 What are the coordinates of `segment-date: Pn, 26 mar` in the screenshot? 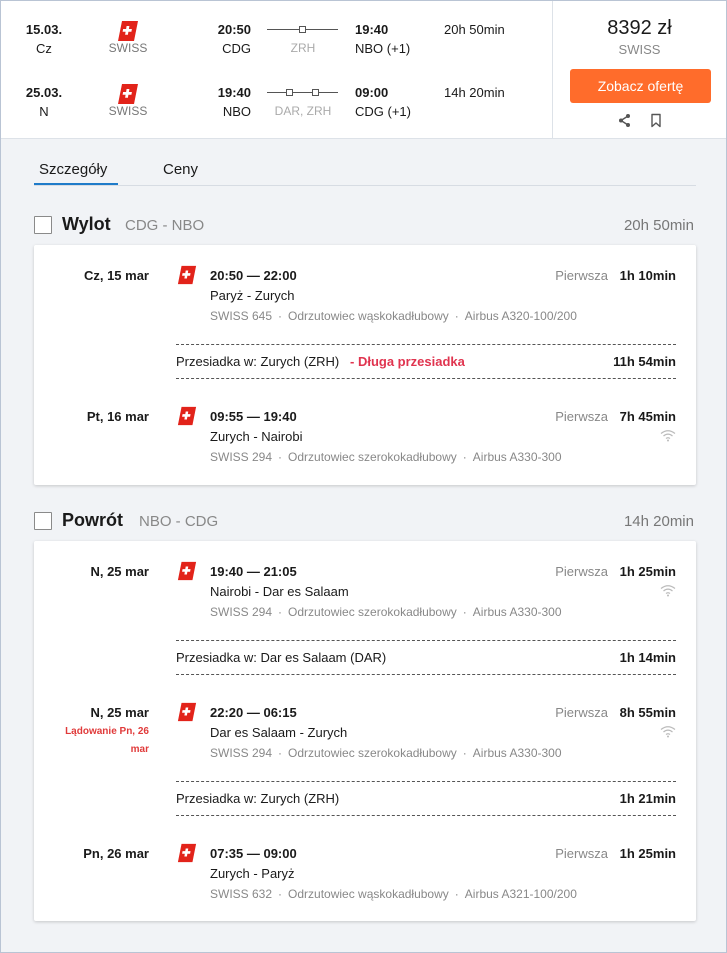 It's located at (116, 853).